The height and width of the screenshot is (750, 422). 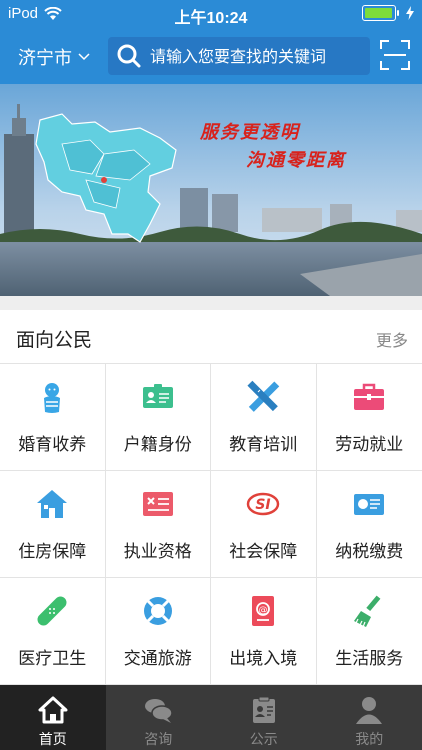 I want to click on social-security-icon: SI, so click(x=263, y=504).